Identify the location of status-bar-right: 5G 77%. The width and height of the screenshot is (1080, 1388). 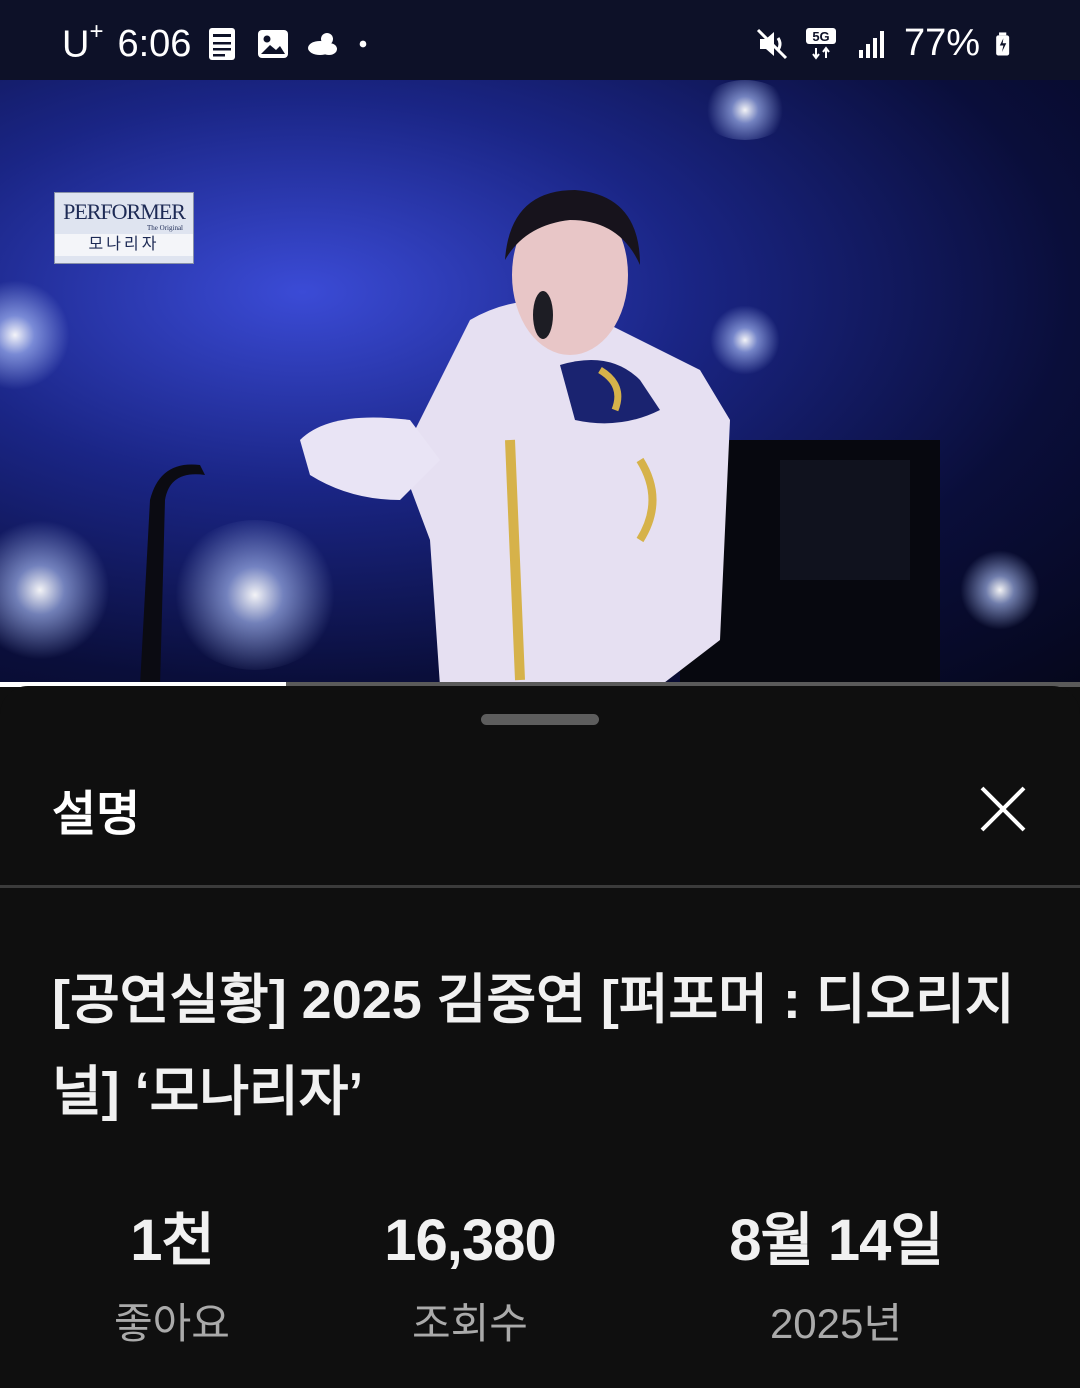
(887, 43).